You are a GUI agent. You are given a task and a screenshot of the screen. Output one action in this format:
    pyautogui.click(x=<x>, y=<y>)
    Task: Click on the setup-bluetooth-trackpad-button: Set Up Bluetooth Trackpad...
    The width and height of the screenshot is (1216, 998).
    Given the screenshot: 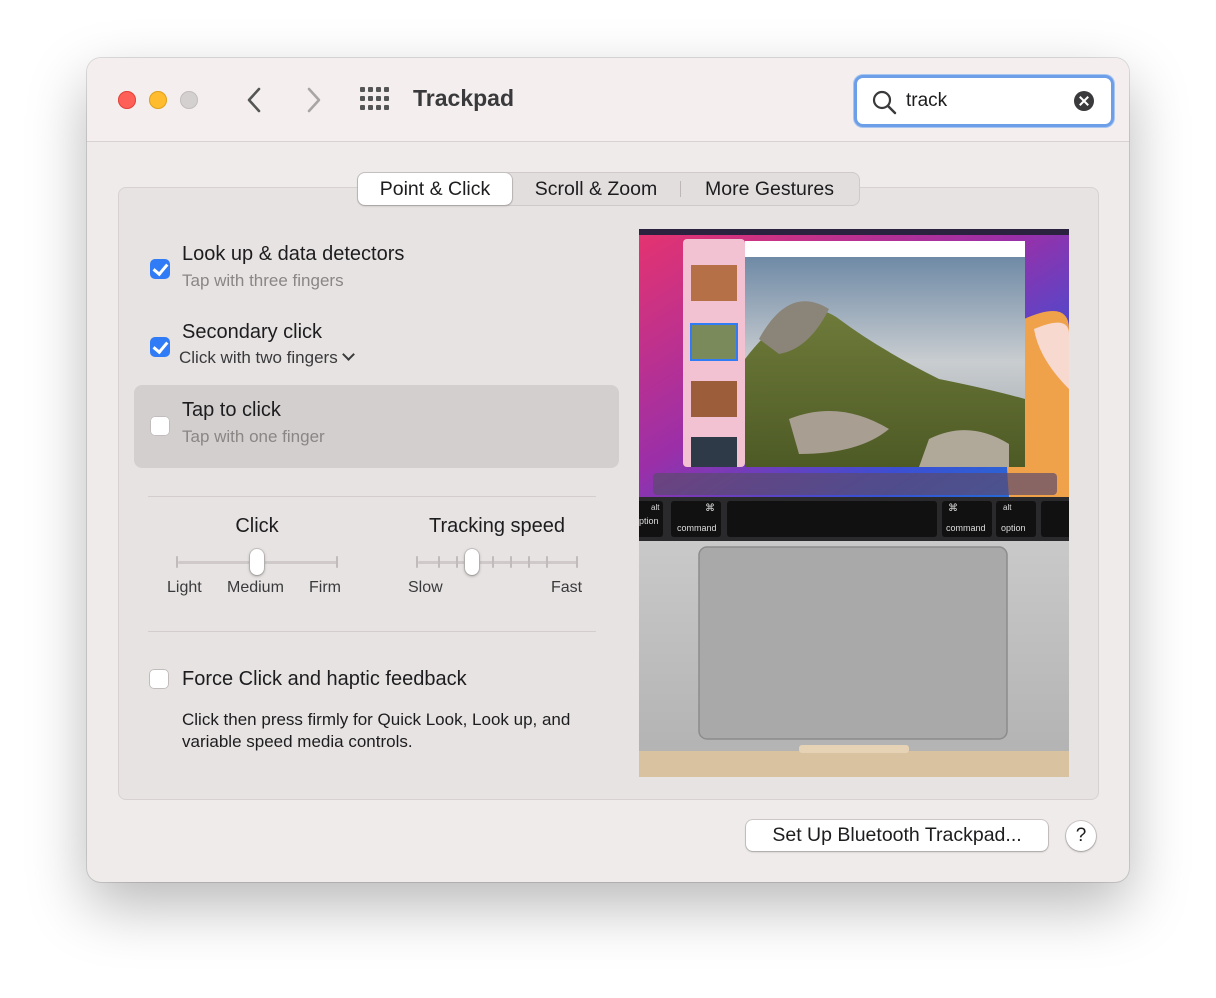 What is the action you would take?
    pyautogui.click(x=897, y=835)
    